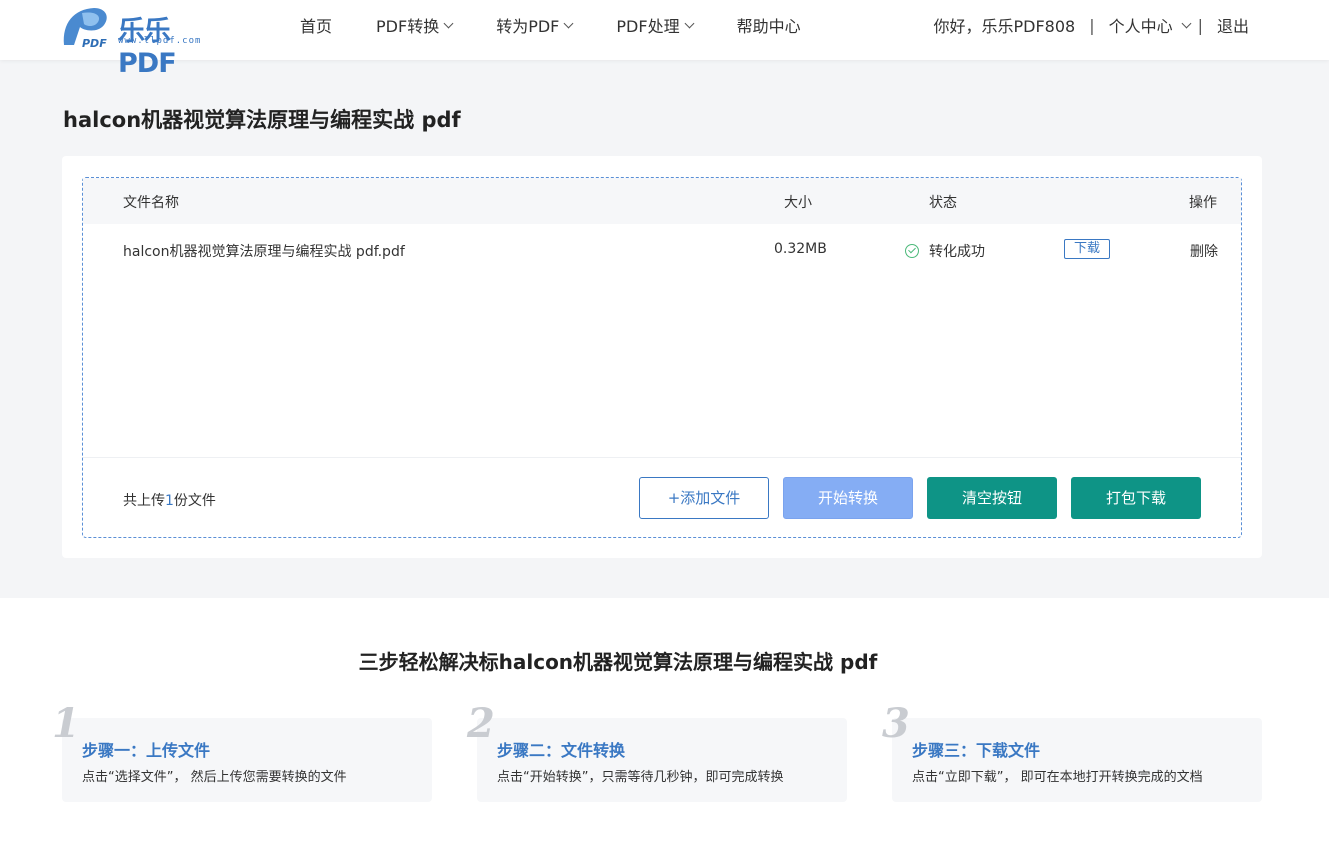 This screenshot has height=845, width=1329. What do you see at coordinates (662, 457) in the screenshot?
I see `divider` at bounding box center [662, 457].